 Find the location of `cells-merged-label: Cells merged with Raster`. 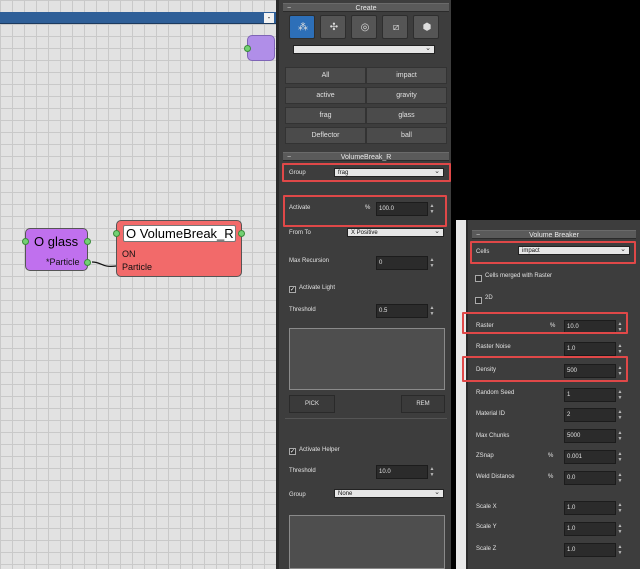

cells-merged-label: Cells merged with Raster is located at coordinates (519, 276).